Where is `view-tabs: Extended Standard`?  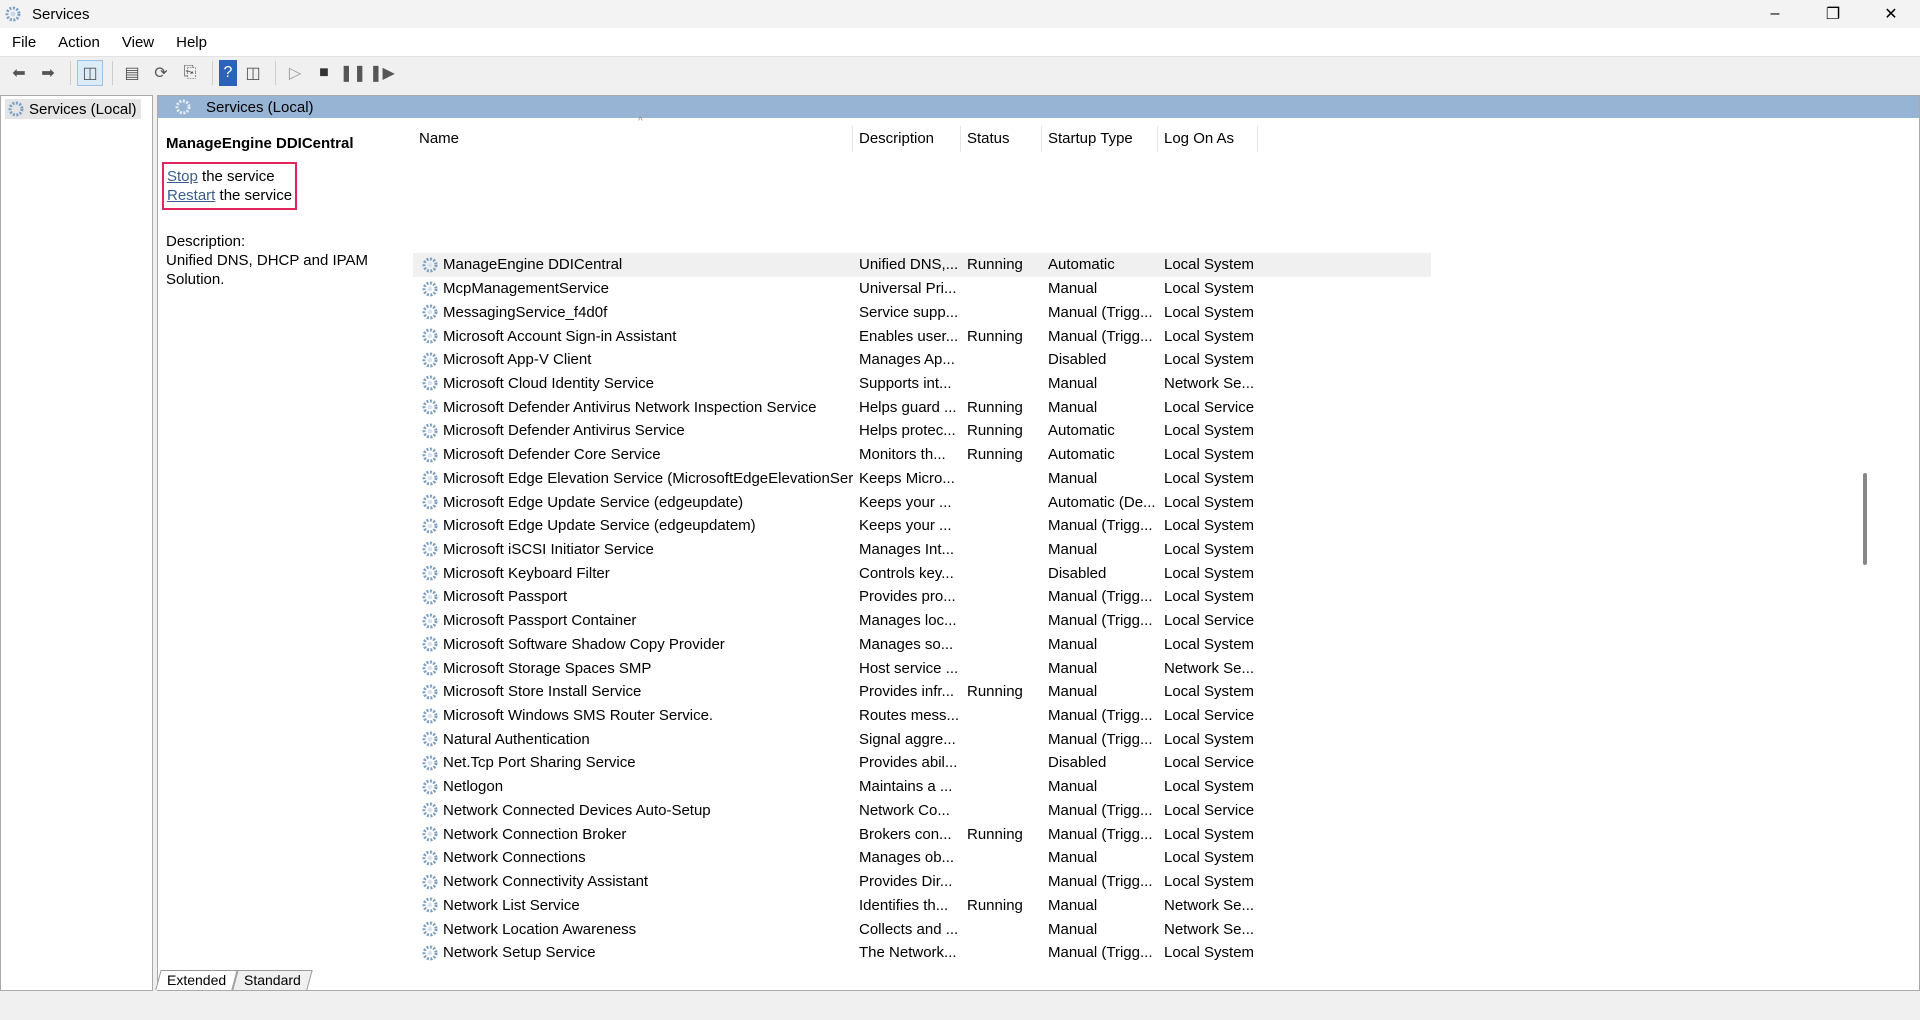 view-tabs: Extended Standard is located at coordinates (234, 980).